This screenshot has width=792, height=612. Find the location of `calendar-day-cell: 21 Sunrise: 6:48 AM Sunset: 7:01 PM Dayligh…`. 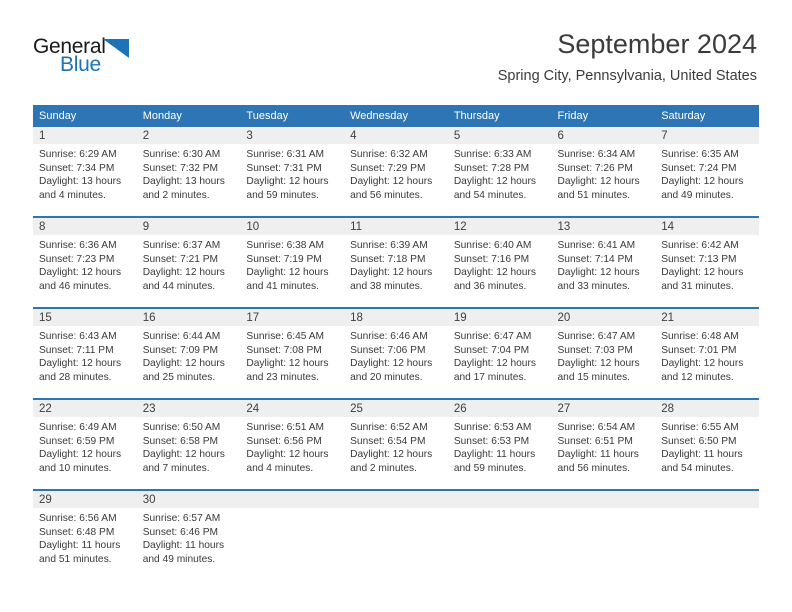

calendar-day-cell: 21 Sunrise: 6:48 AM Sunset: 7:01 PM Dayligh… is located at coordinates (707, 353).